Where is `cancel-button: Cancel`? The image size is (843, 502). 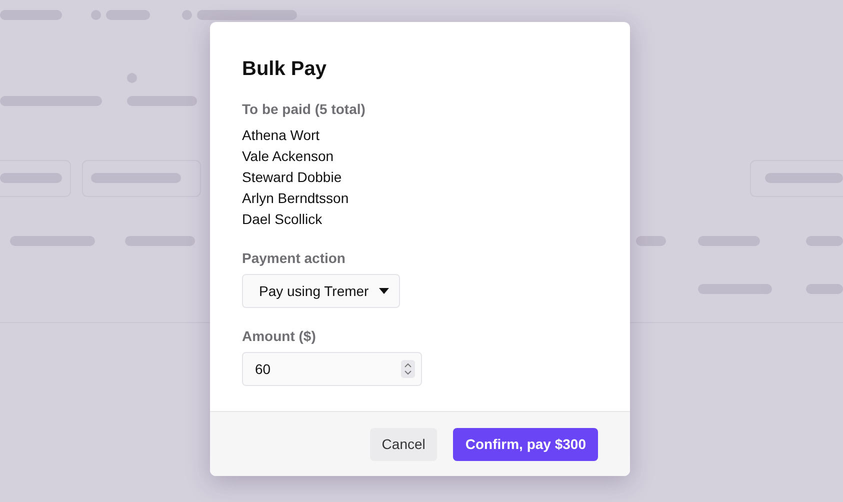
cancel-button: Cancel is located at coordinates (404, 444).